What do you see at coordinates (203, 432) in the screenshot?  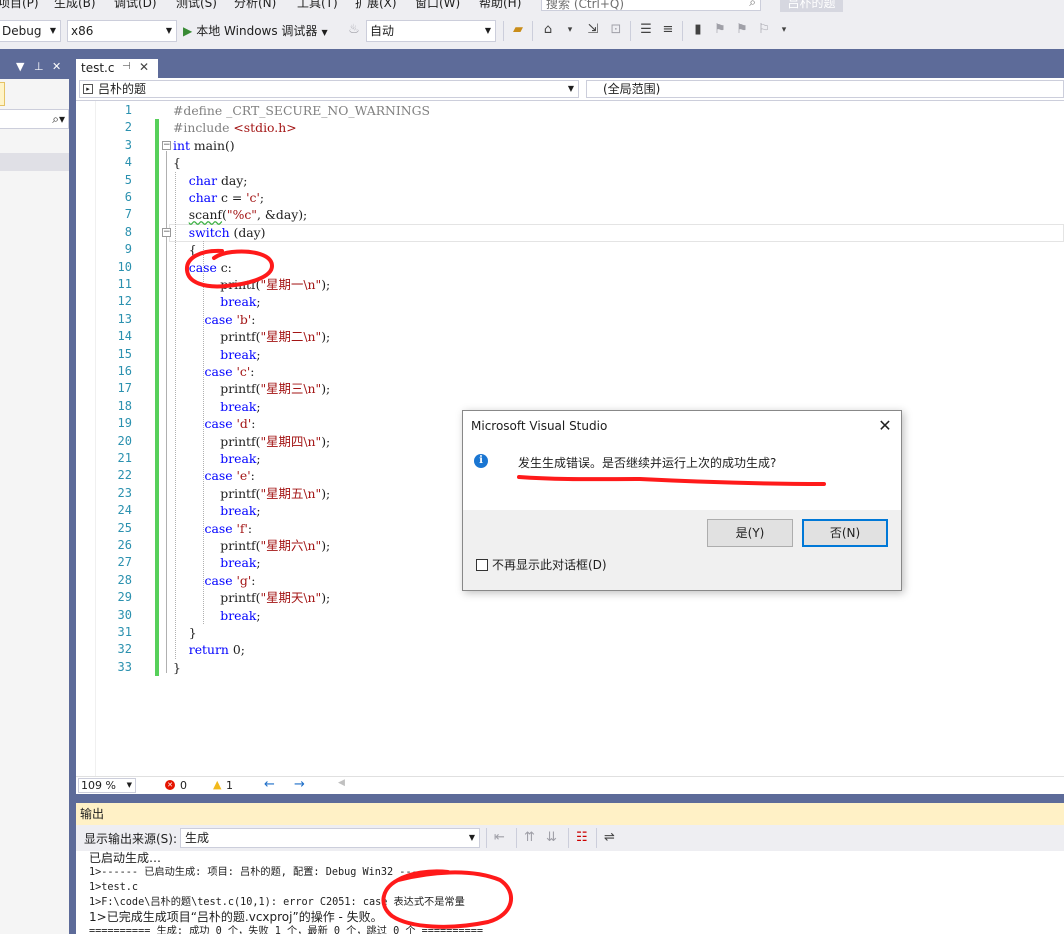 I see `indent-guide` at bounding box center [203, 432].